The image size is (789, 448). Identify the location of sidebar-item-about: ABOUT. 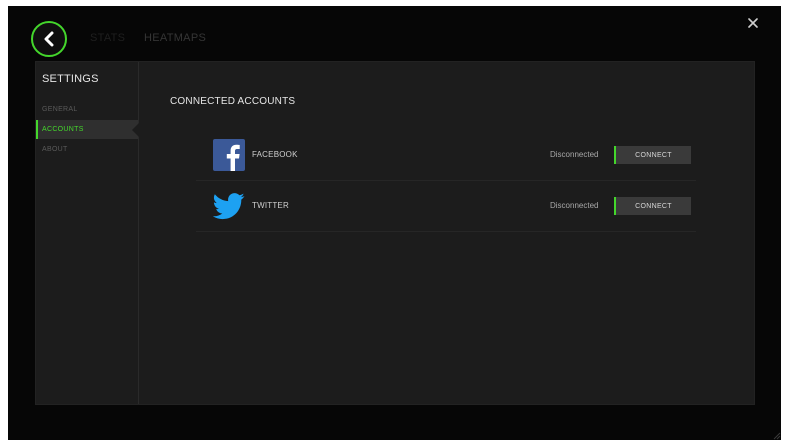
(87, 149).